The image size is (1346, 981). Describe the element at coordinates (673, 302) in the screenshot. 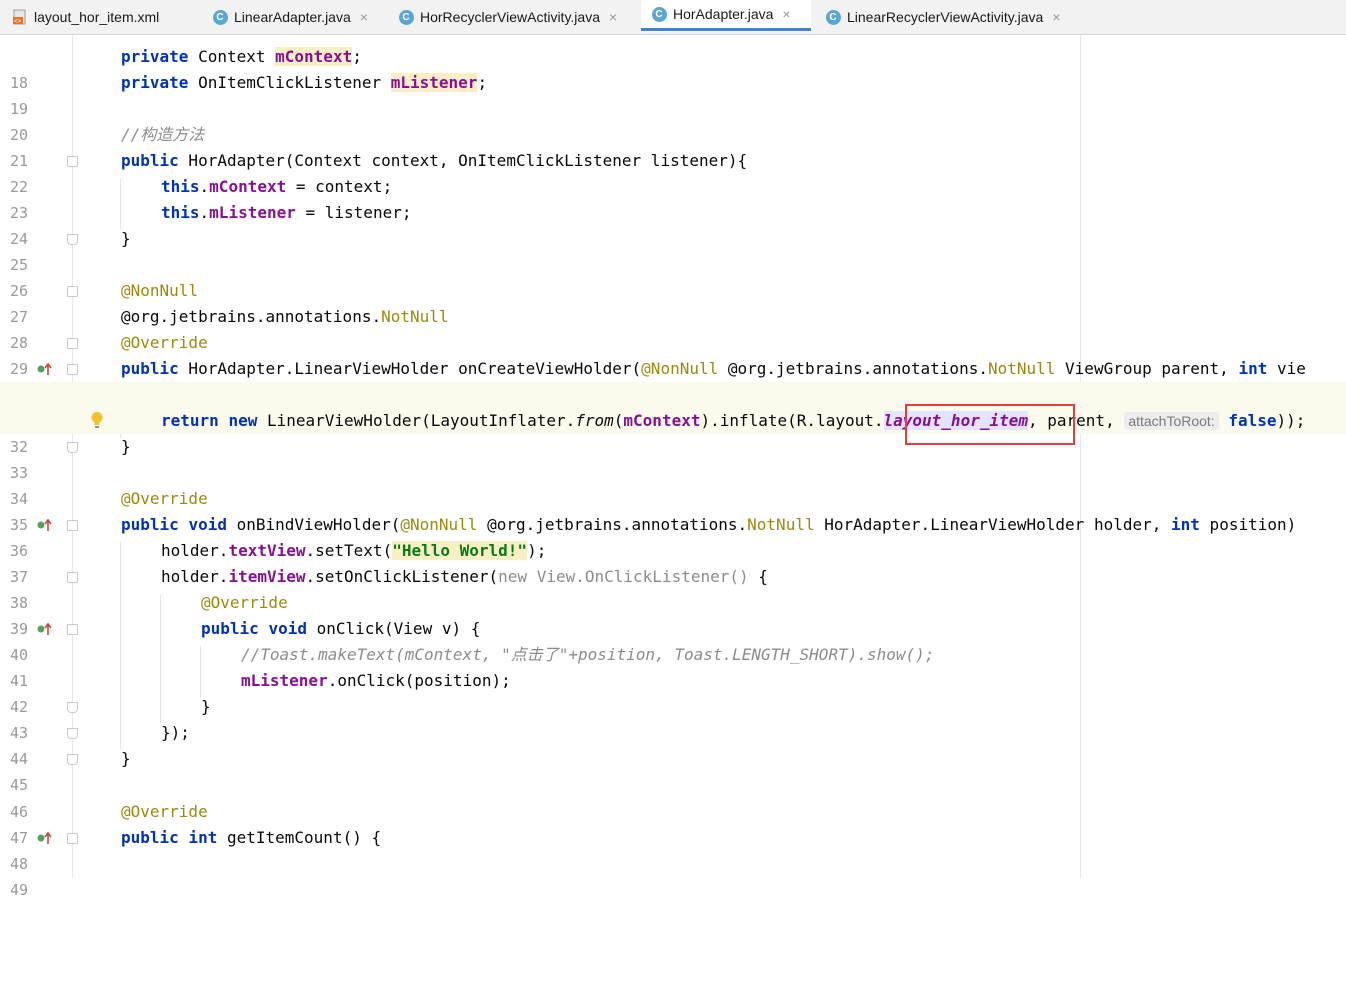

I see `code-line: 27 @NonNull` at that location.